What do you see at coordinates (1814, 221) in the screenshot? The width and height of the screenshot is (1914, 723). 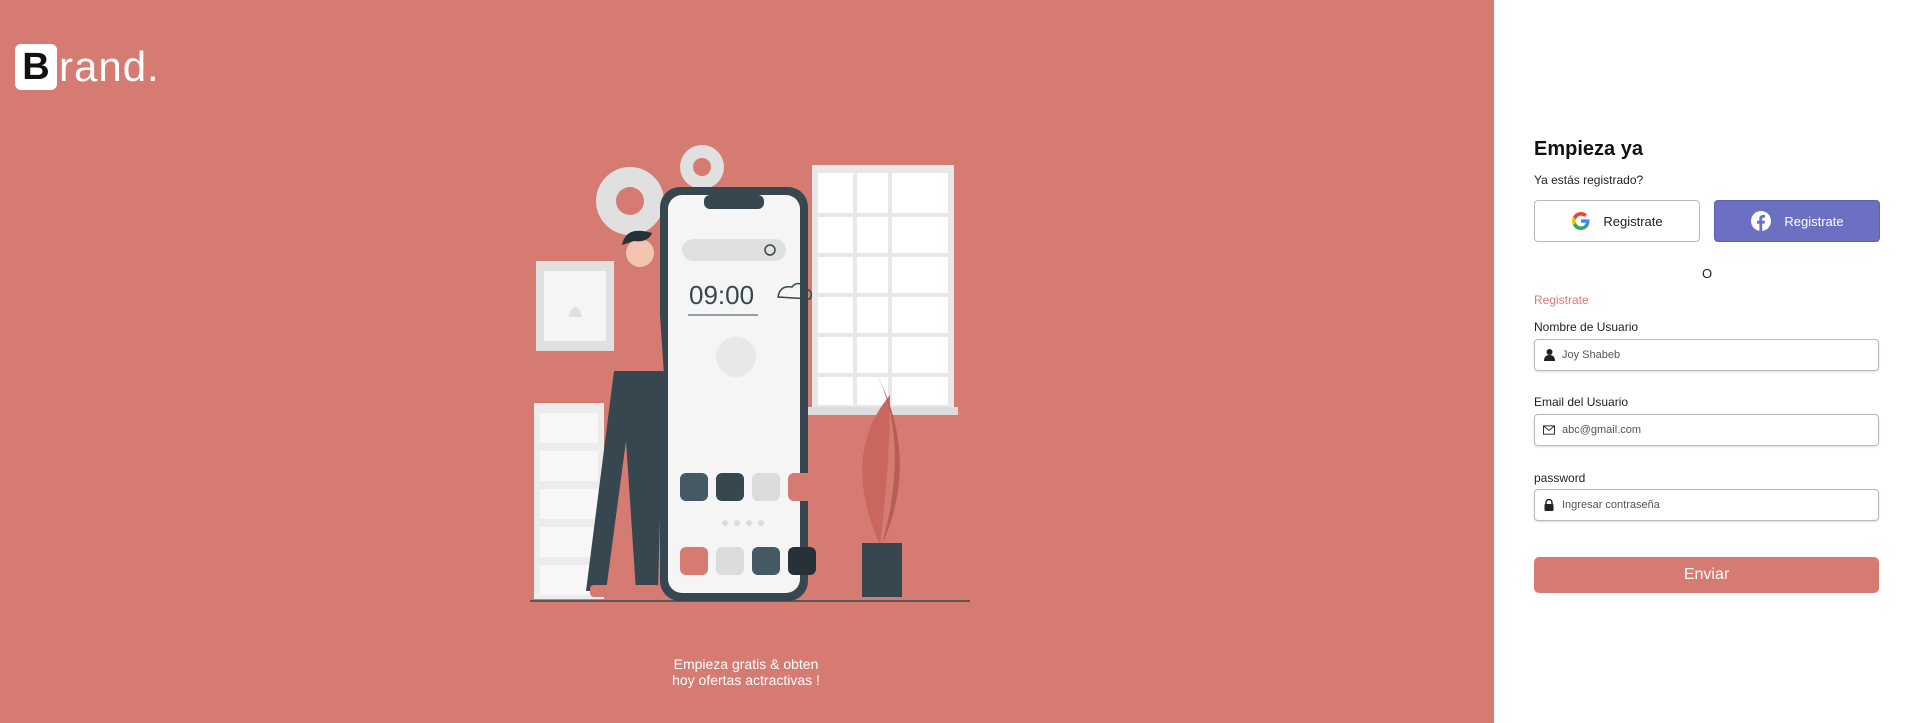 I see `facebook-button-label: Registrate` at bounding box center [1814, 221].